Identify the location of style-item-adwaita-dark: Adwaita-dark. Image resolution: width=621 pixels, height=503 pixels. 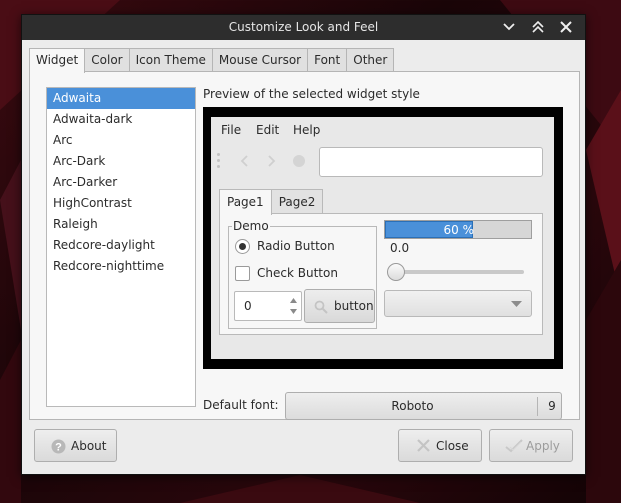
(121, 119).